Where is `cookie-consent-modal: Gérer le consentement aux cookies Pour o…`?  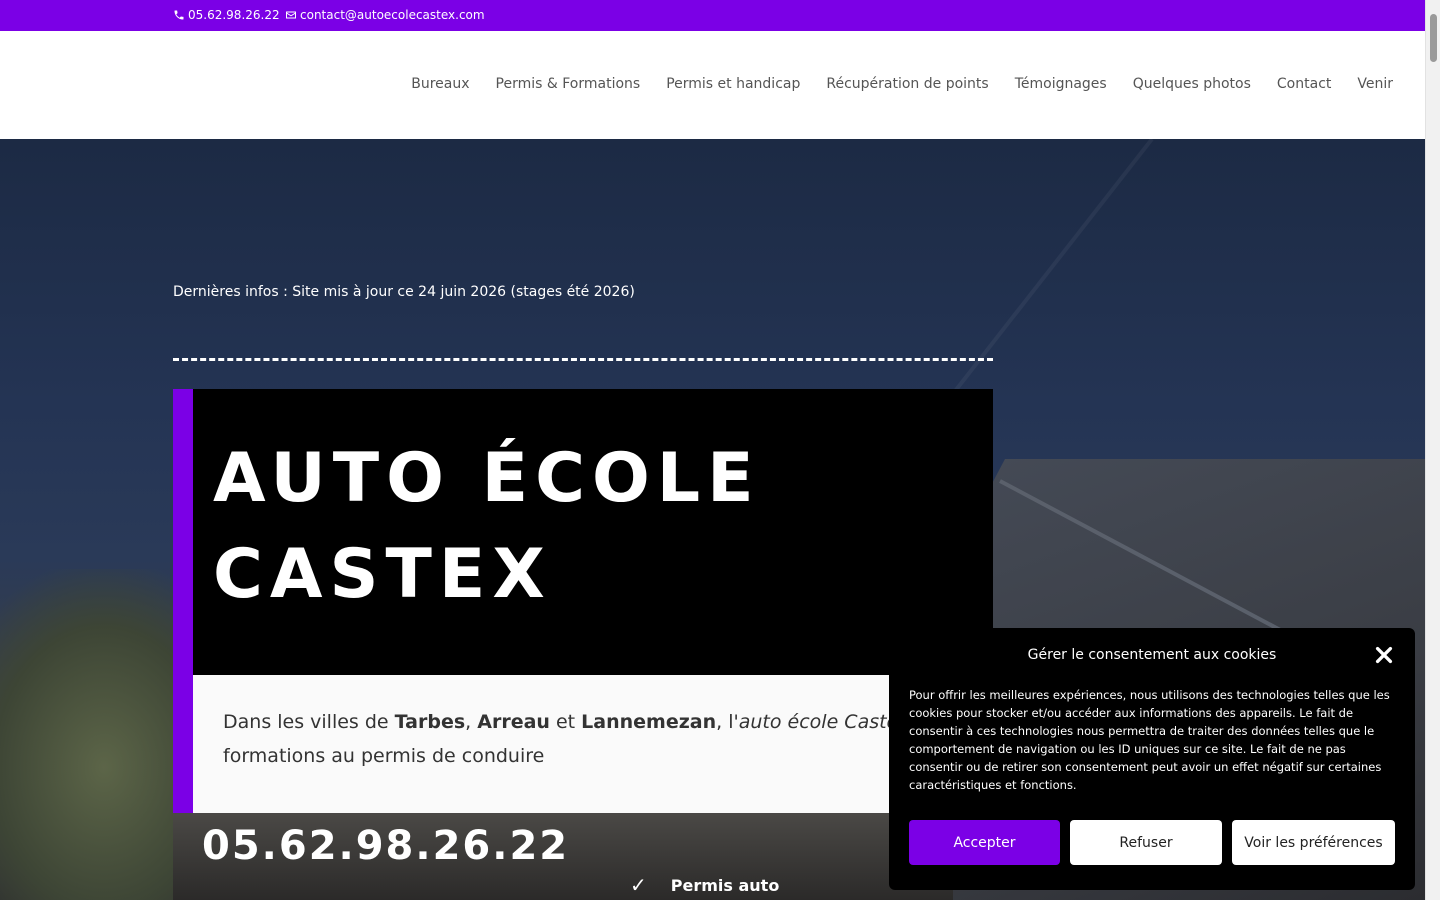
cookie-consent-modal: Gérer le consentement aux cookies Pour o… is located at coordinates (1152, 759).